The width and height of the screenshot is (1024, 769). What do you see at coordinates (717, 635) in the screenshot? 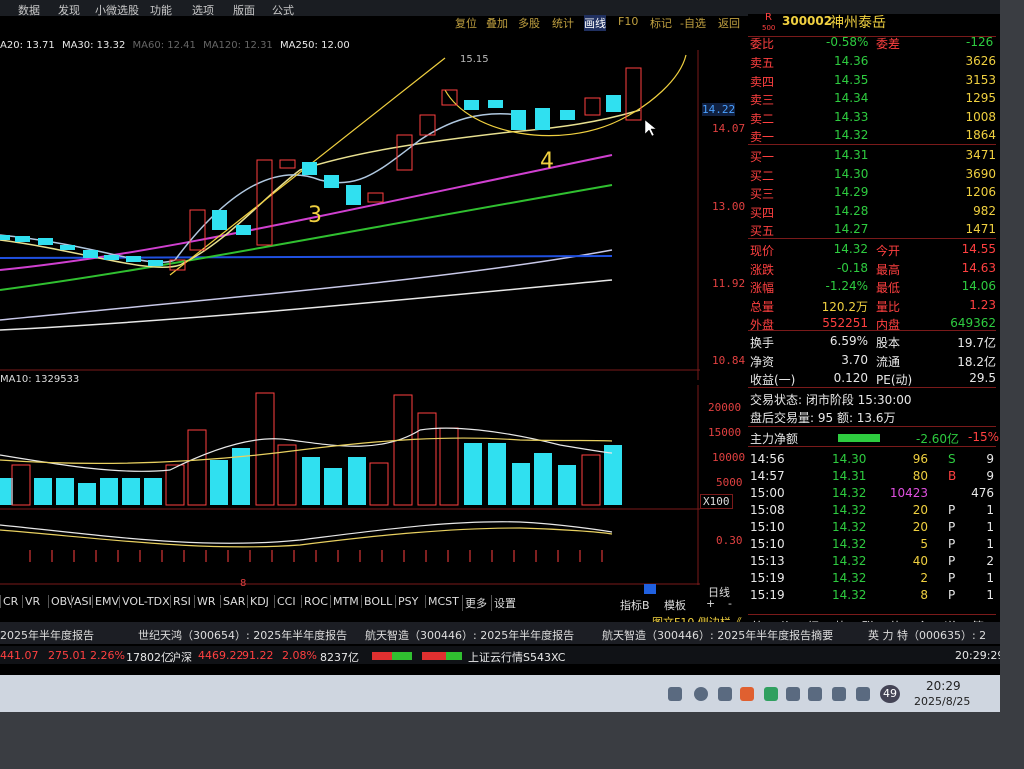
I see `ticker-item: 航天智造（300446）: 2025年半年度报告摘要` at bounding box center [717, 635].